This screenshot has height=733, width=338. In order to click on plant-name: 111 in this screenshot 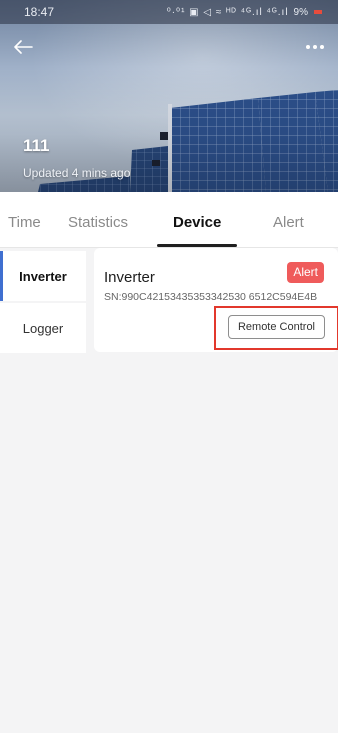, I will do `click(36, 145)`.